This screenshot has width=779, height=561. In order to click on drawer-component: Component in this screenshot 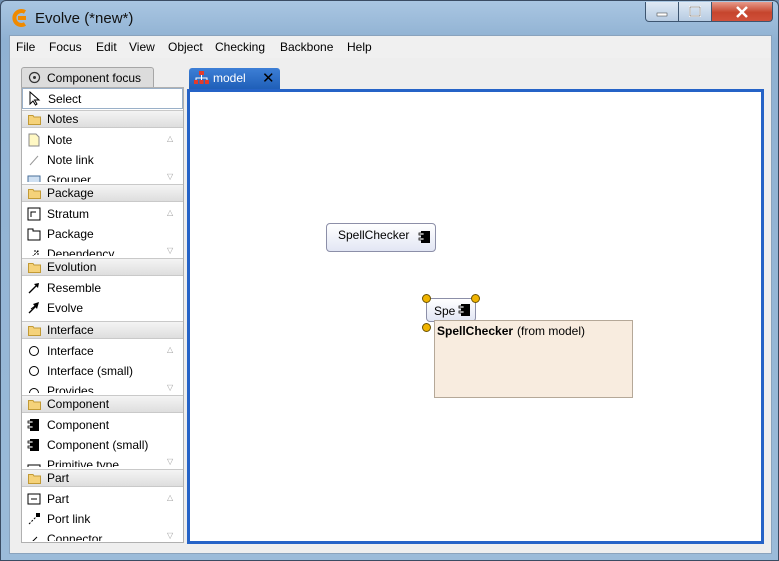, I will do `click(102, 404)`.